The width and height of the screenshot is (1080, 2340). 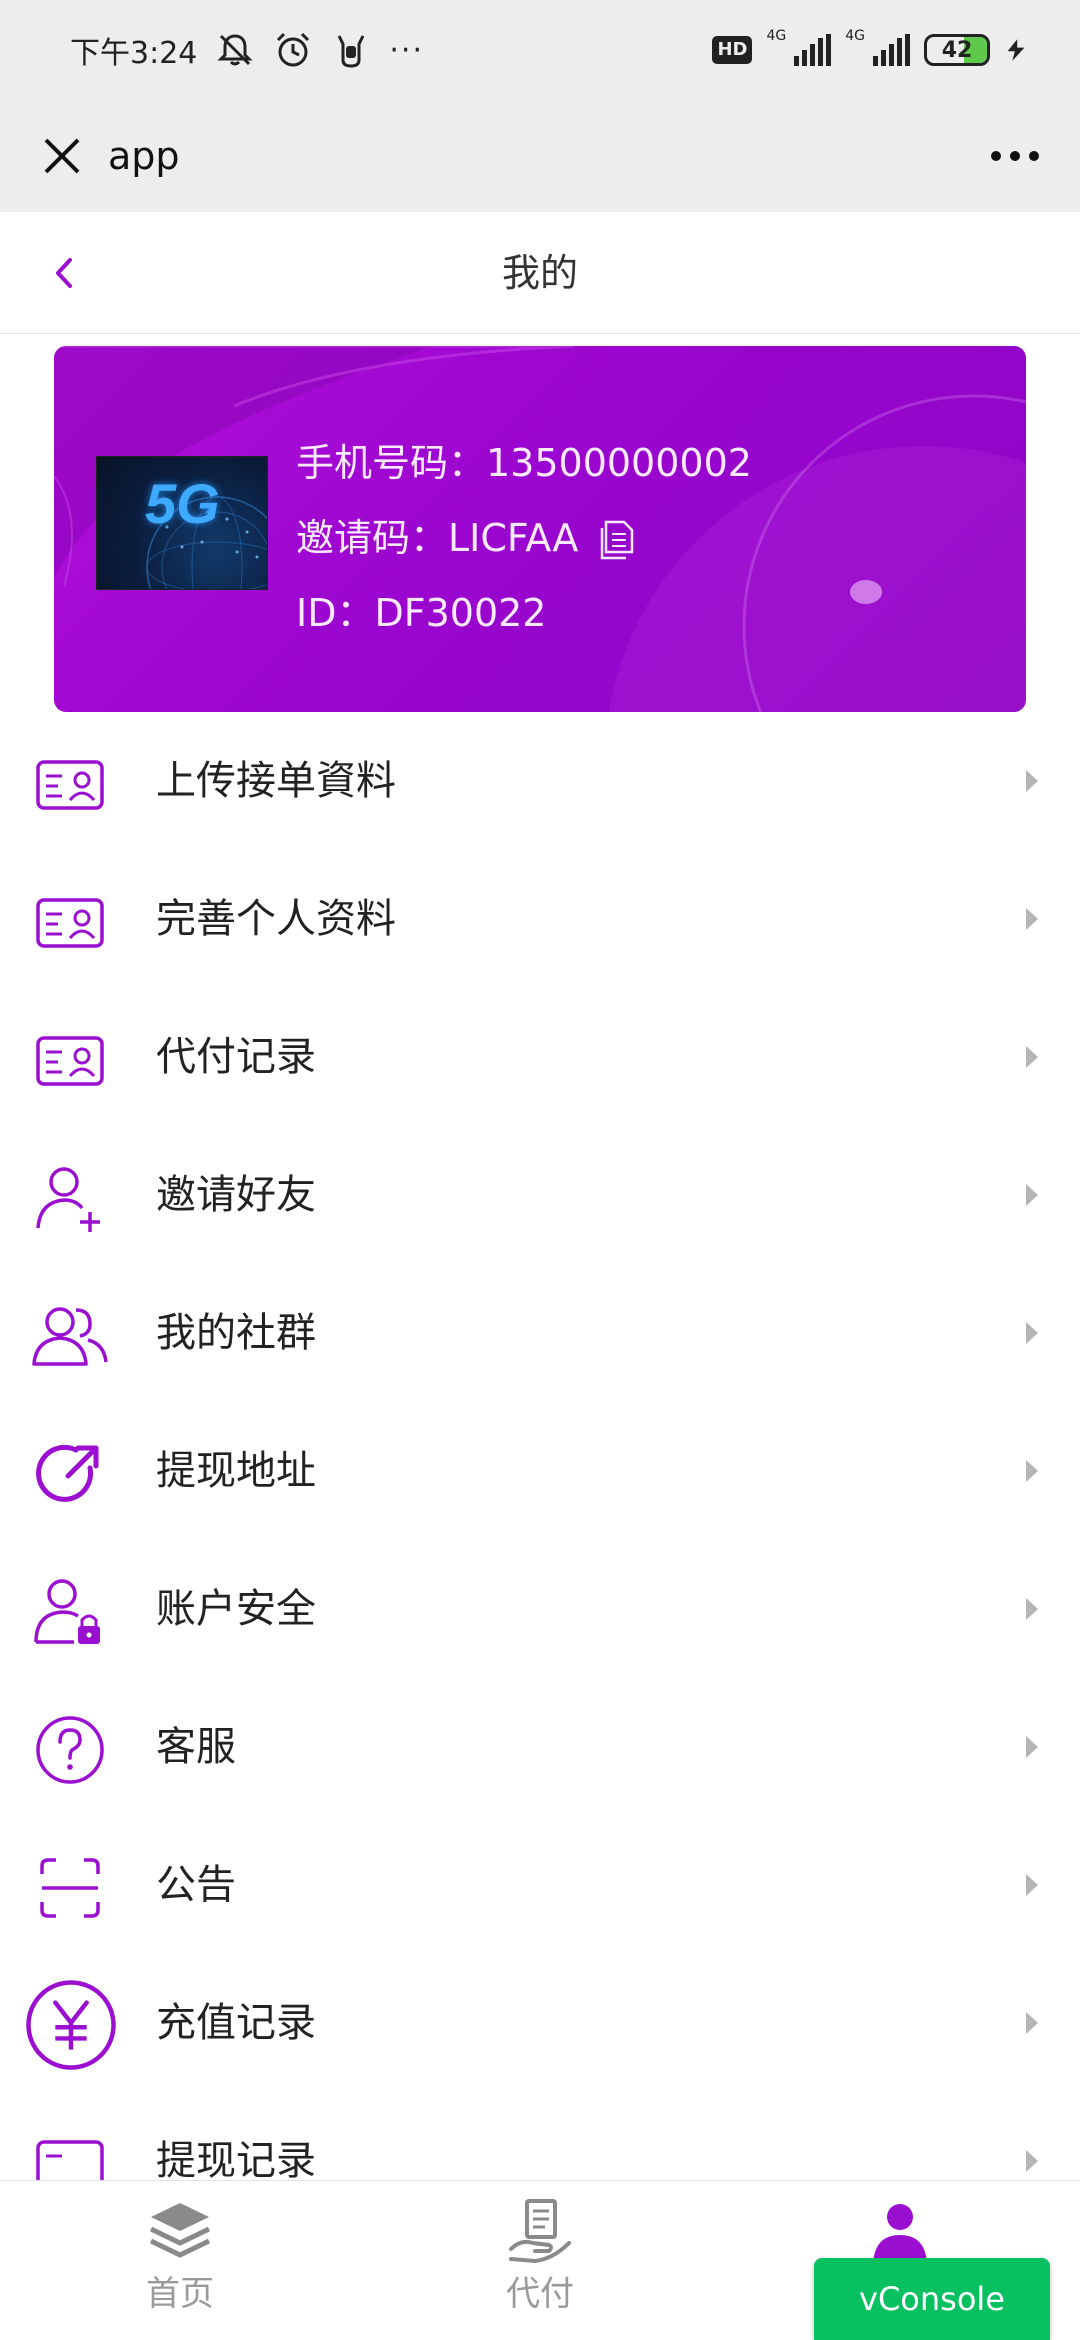 I want to click on user-icon, so click(x=900, y=2233).